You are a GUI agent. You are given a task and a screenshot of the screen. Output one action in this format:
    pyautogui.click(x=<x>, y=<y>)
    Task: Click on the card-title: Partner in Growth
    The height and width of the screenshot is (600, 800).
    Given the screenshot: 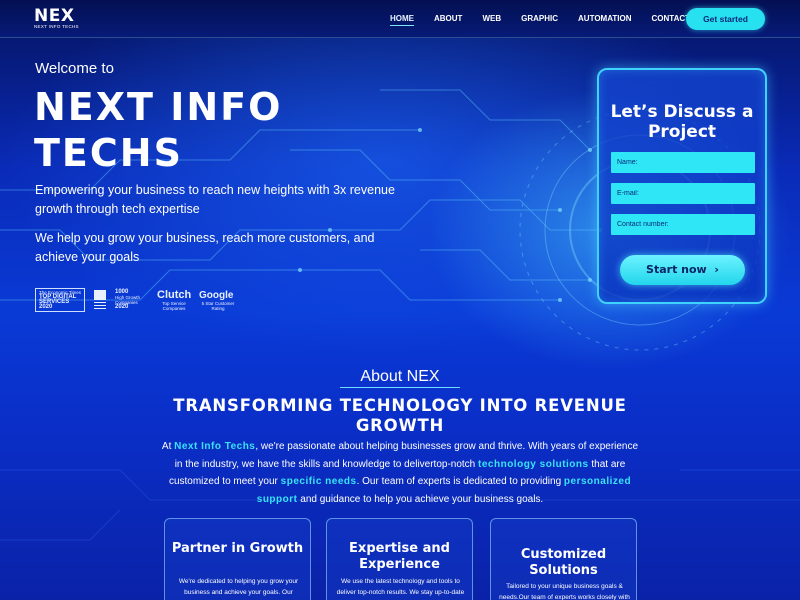 What is the action you would take?
    pyautogui.click(x=237, y=548)
    